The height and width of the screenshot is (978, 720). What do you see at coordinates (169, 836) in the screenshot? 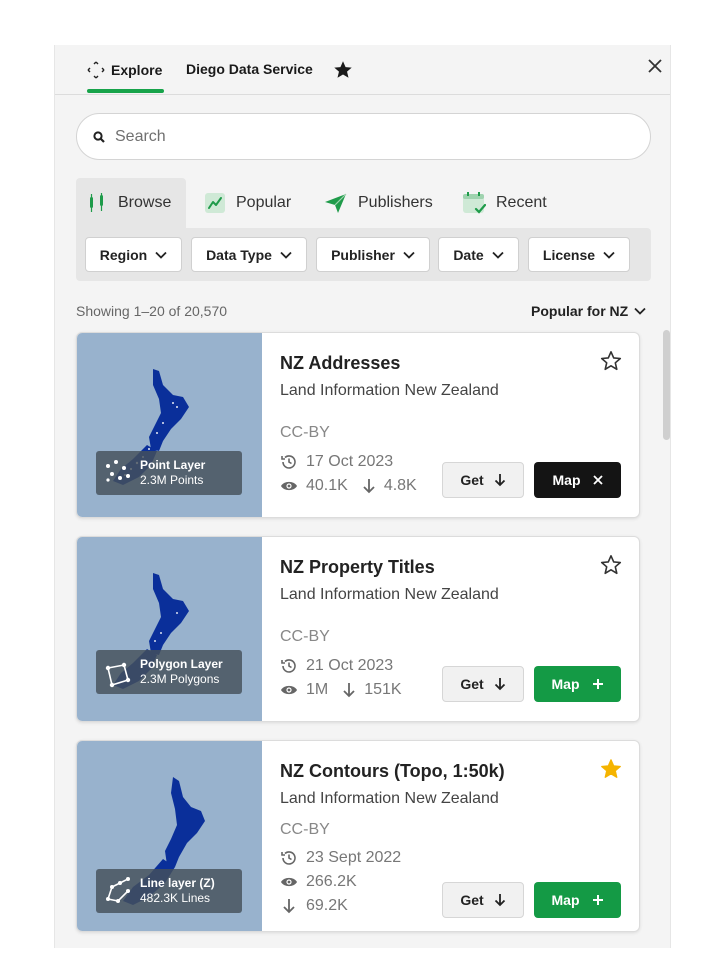
I see `dataset-thumbnail: Line layer (Z) 482.3K Lines` at bounding box center [169, 836].